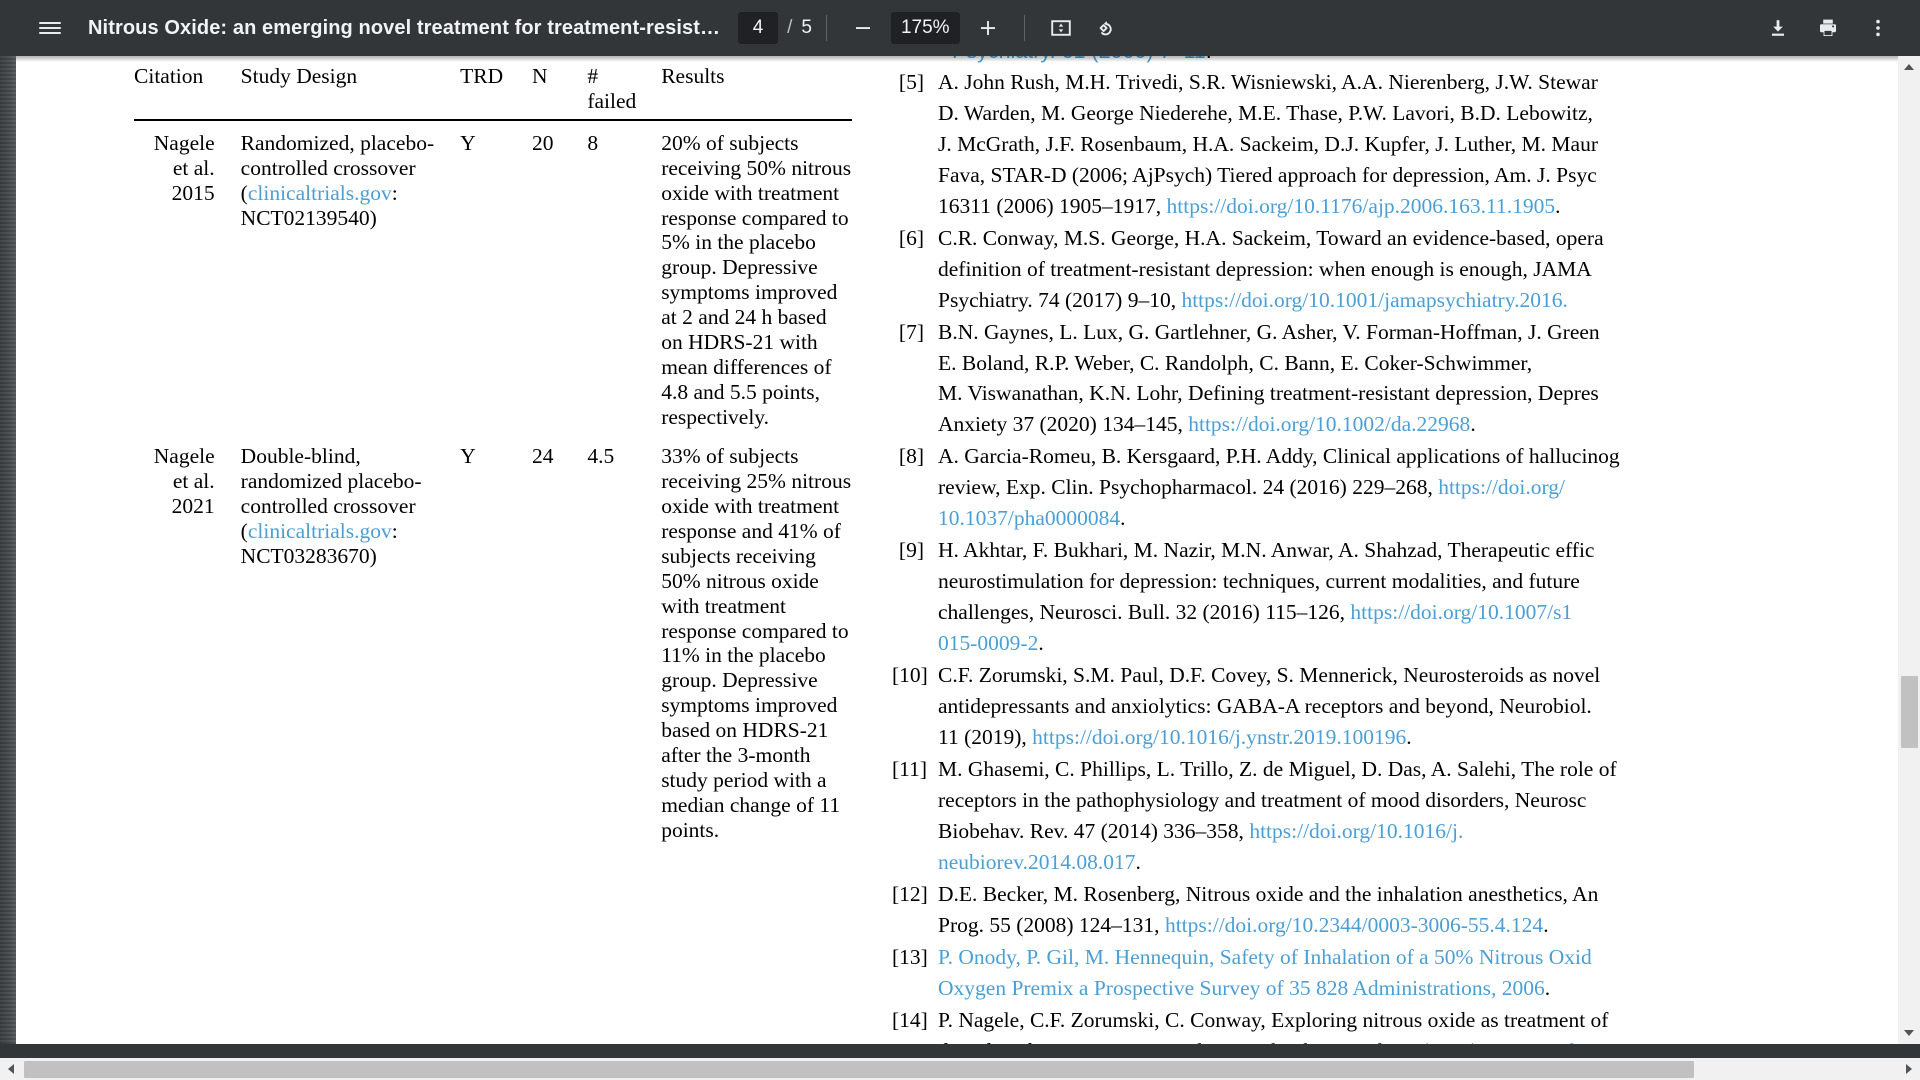  What do you see at coordinates (187, 640) in the screenshot?
I see `cell-citation: Nagele et al. 2021` at bounding box center [187, 640].